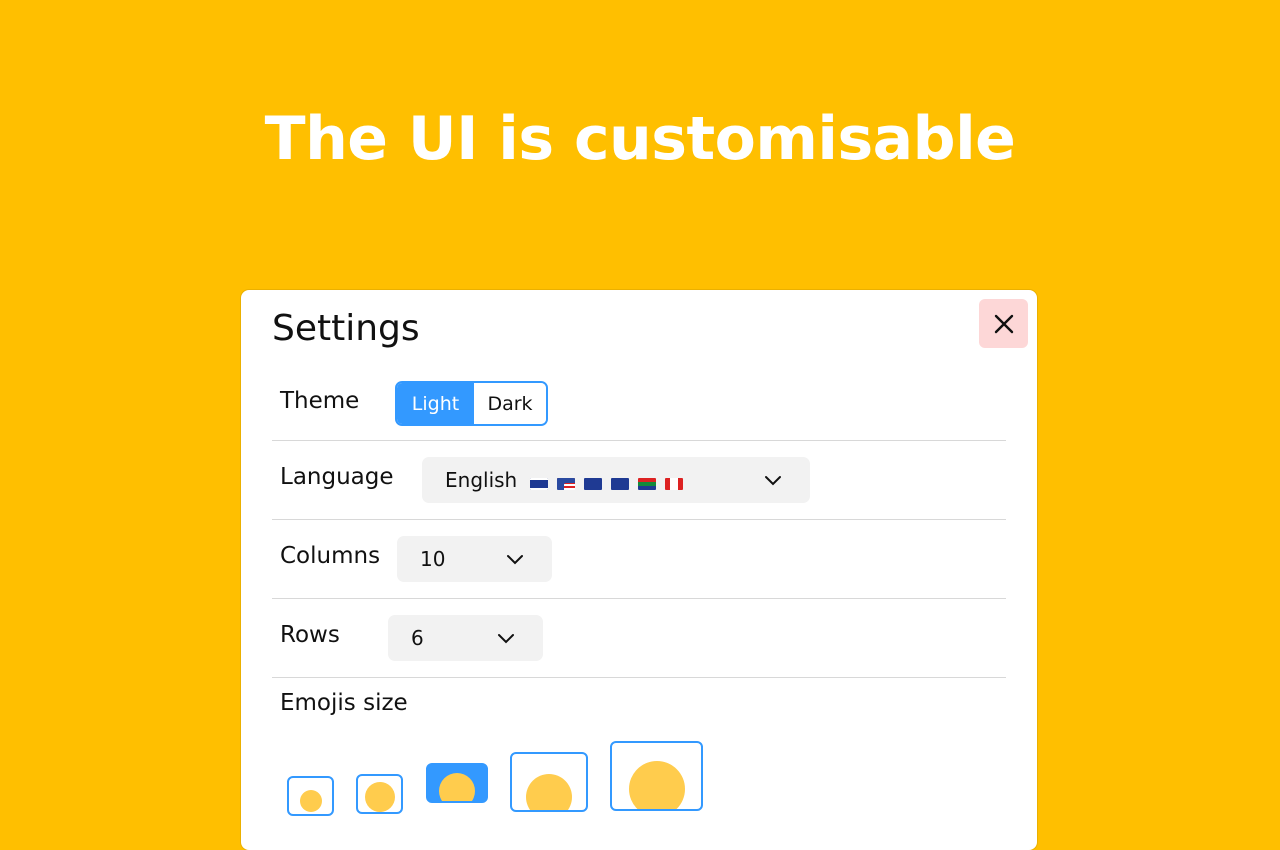 Image resolution: width=1280 pixels, height=850 pixels. I want to click on columns-select: 10, so click(474, 559).